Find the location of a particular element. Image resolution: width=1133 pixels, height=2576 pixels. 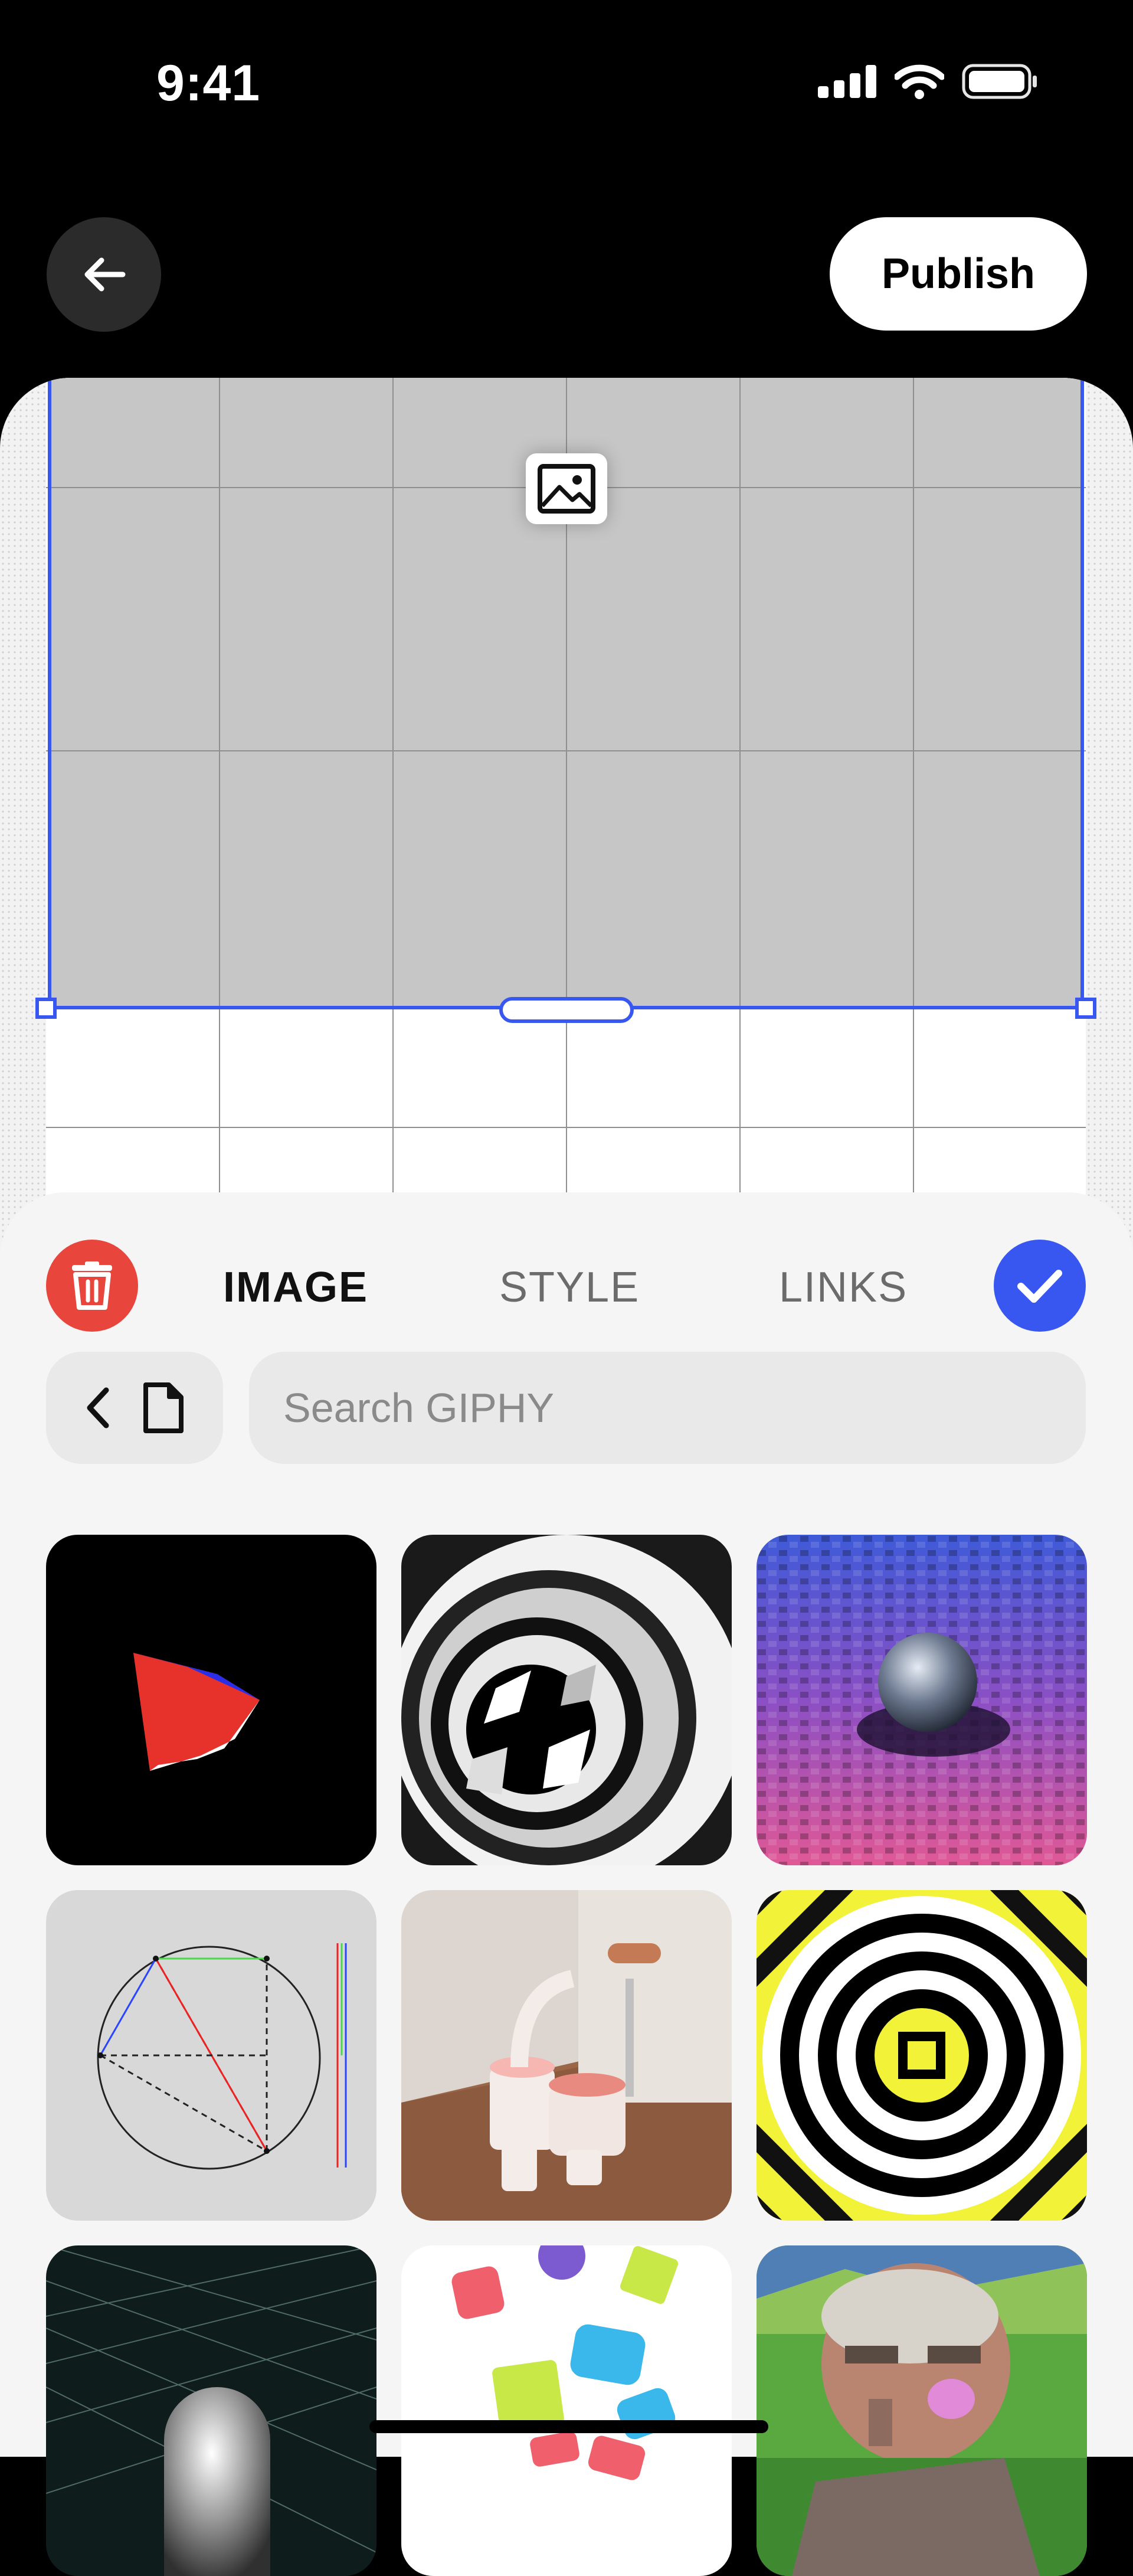

status-time: 9:41 is located at coordinates (208, 83).